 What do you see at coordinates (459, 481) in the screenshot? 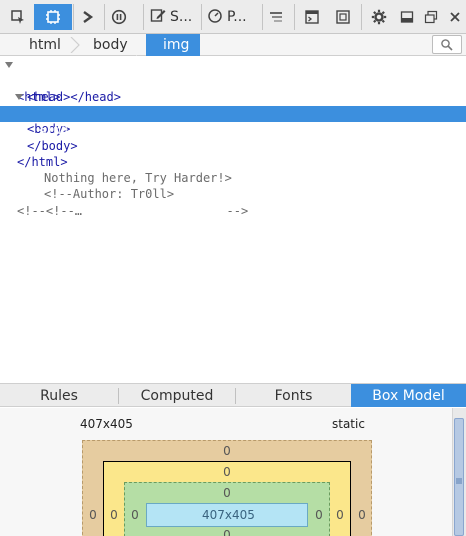
I see `grip-icon` at bounding box center [459, 481].